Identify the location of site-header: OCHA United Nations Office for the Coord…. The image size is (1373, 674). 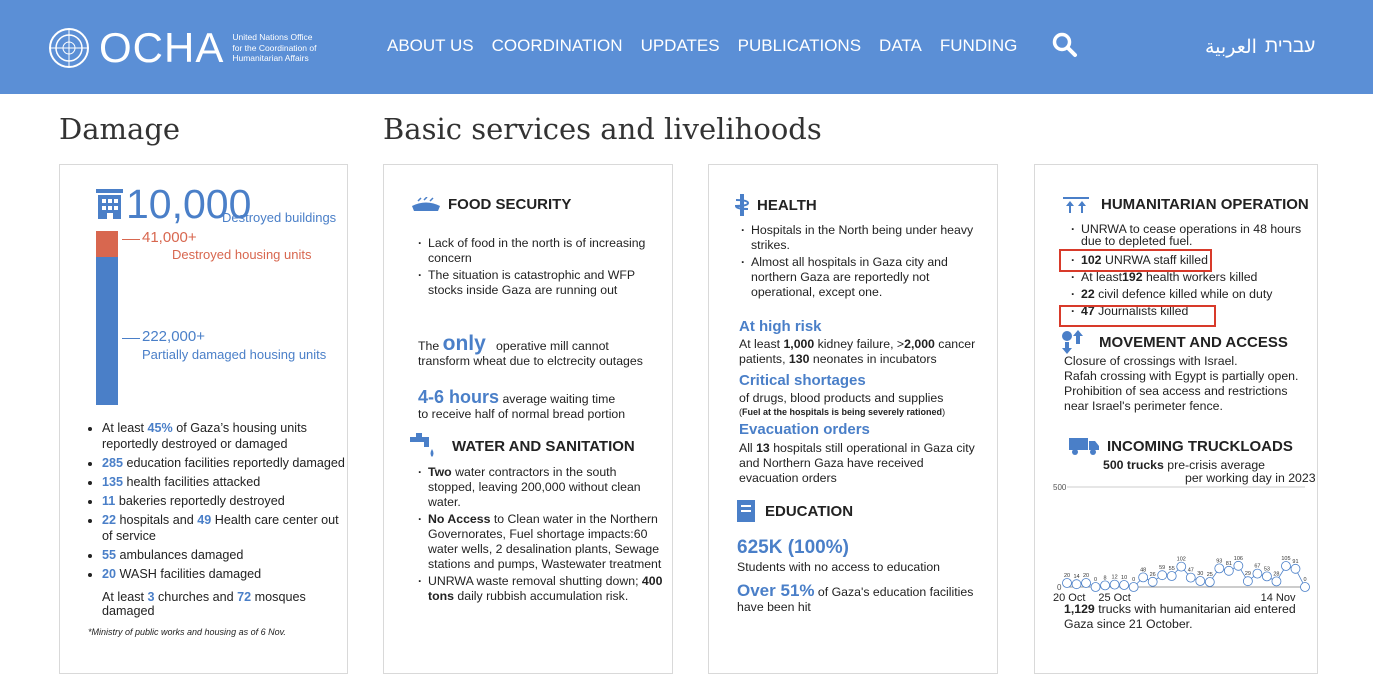
(686, 47).